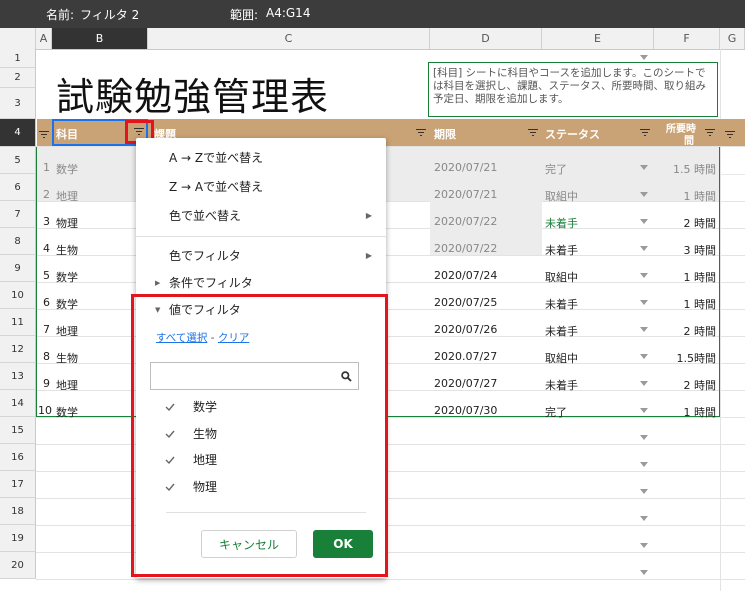 This screenshot has width=745, height=591. Describe the element at coordinates (18, 430) in the screenshot. I see `row-header: 15` at that location.